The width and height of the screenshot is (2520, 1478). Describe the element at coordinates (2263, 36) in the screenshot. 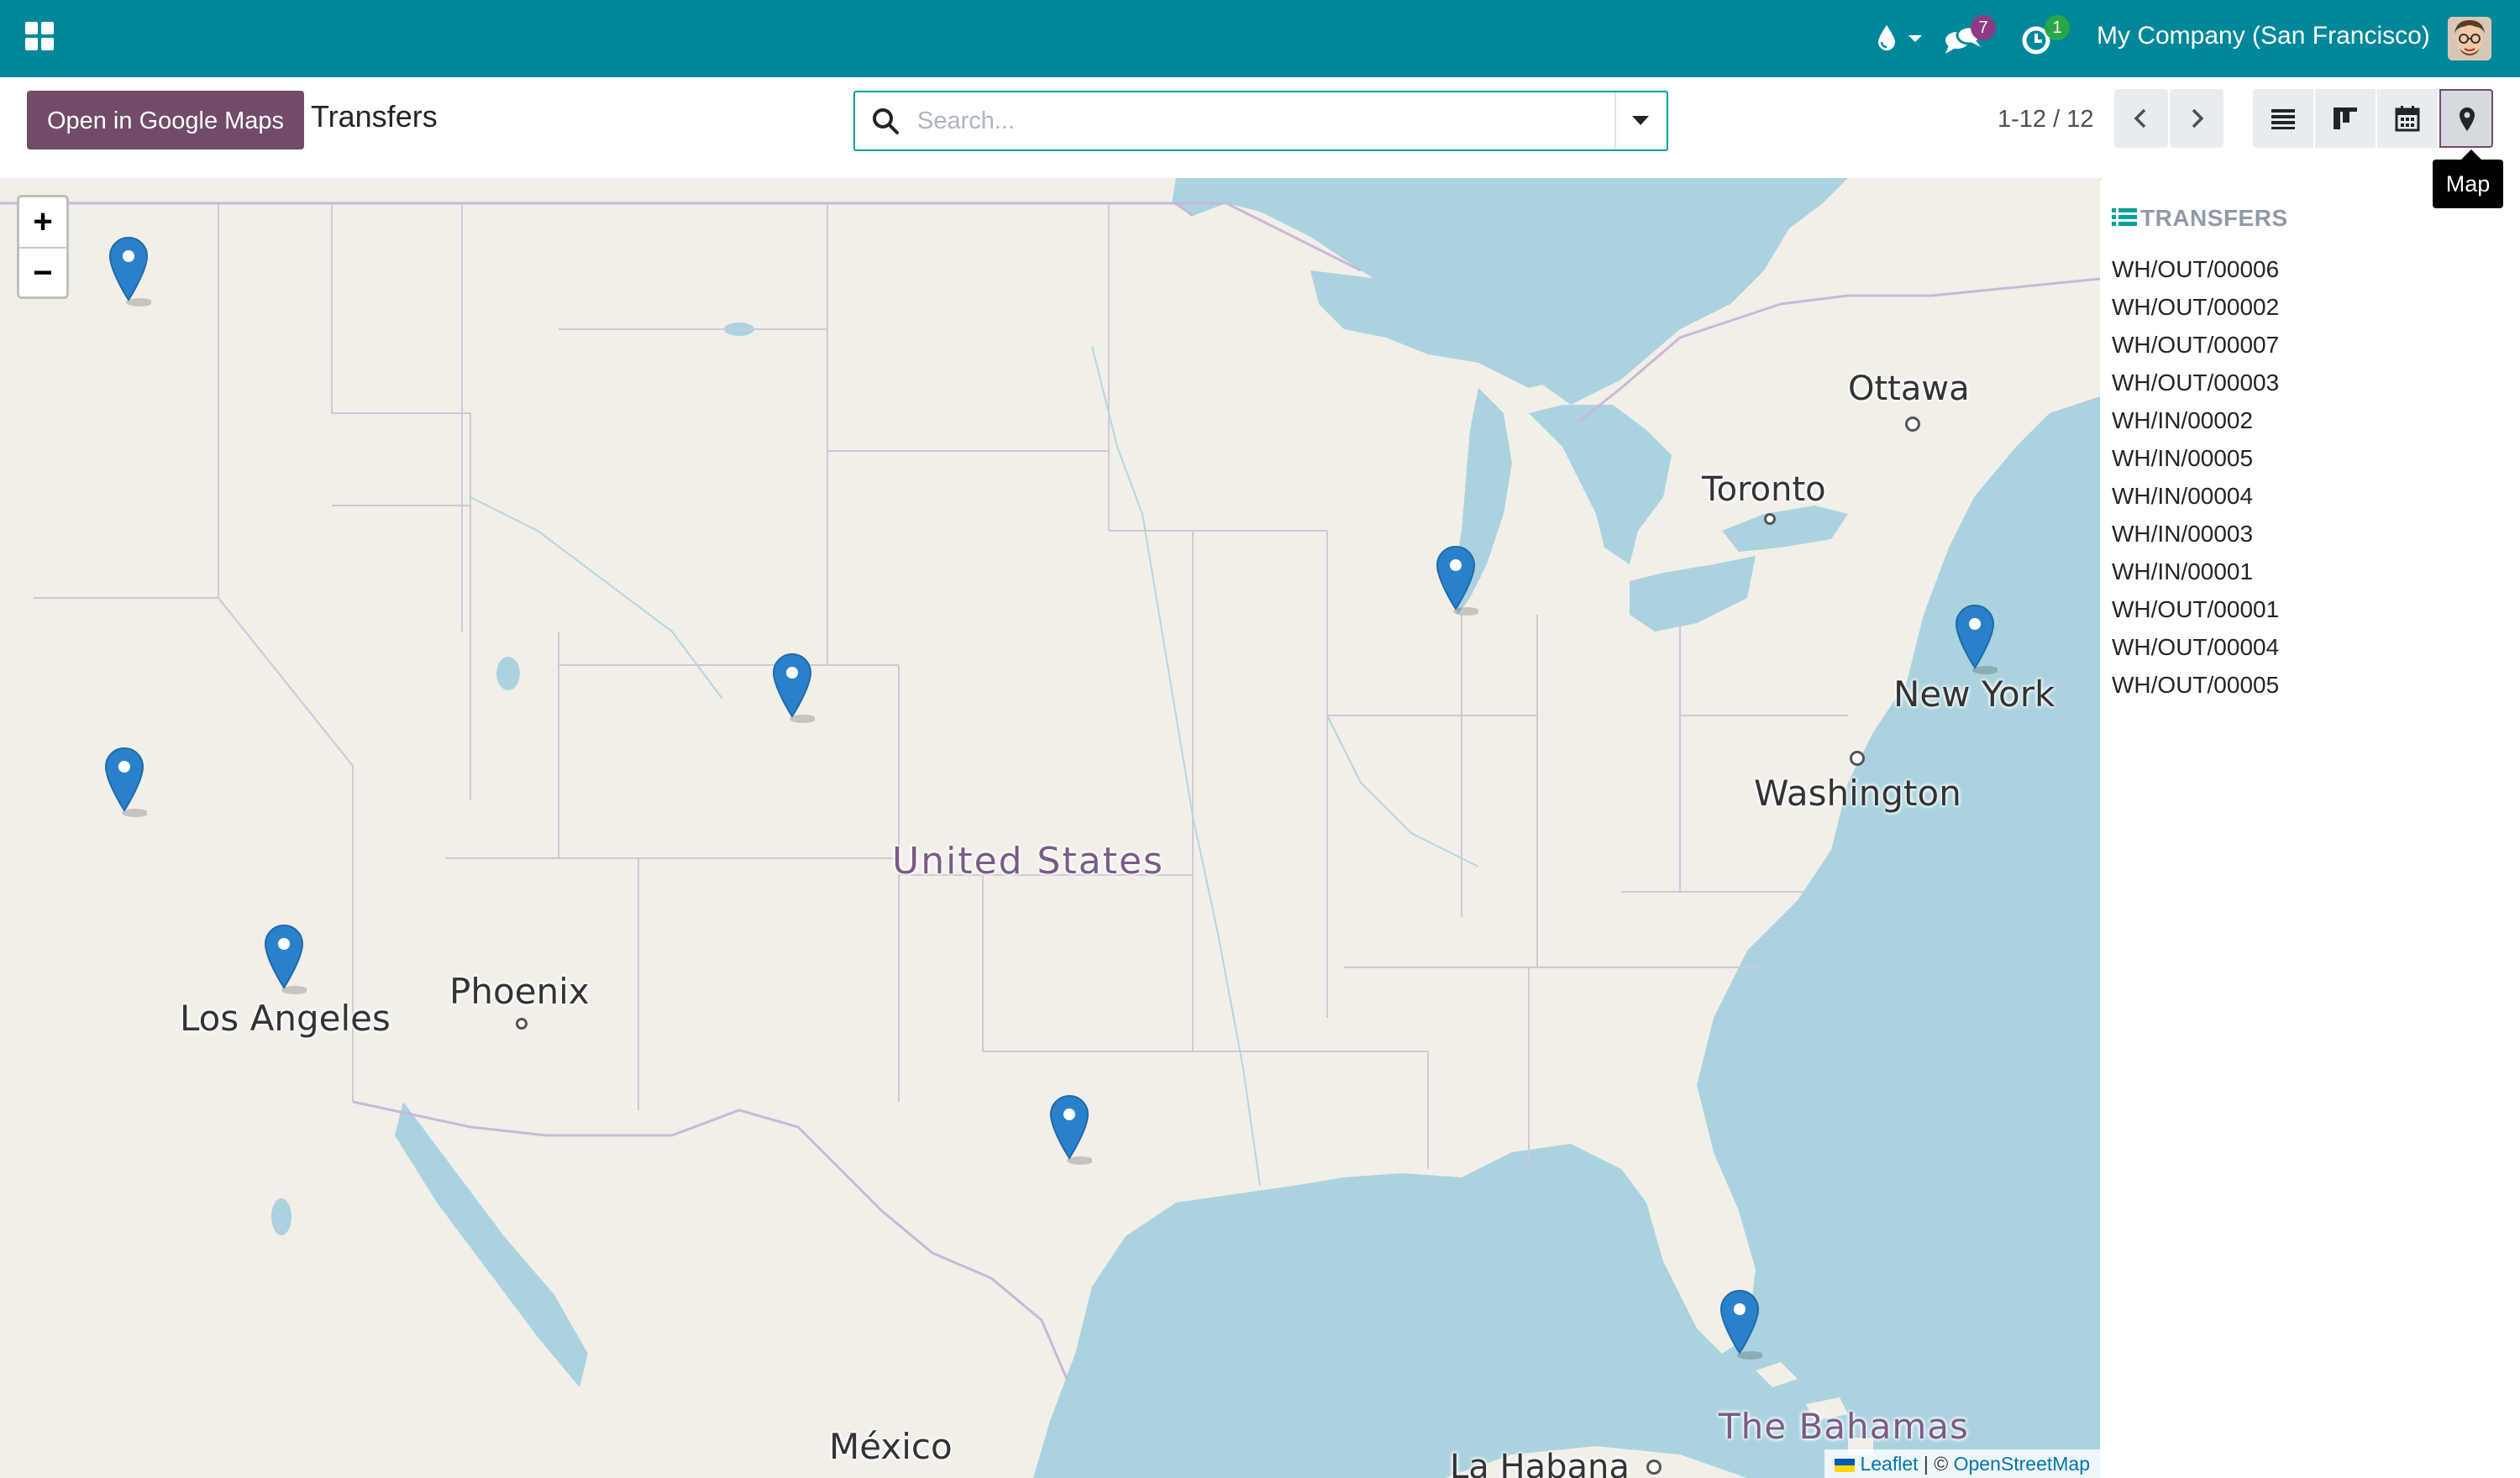

I see `company-switcher: My Company (San Francisco)` at that location.